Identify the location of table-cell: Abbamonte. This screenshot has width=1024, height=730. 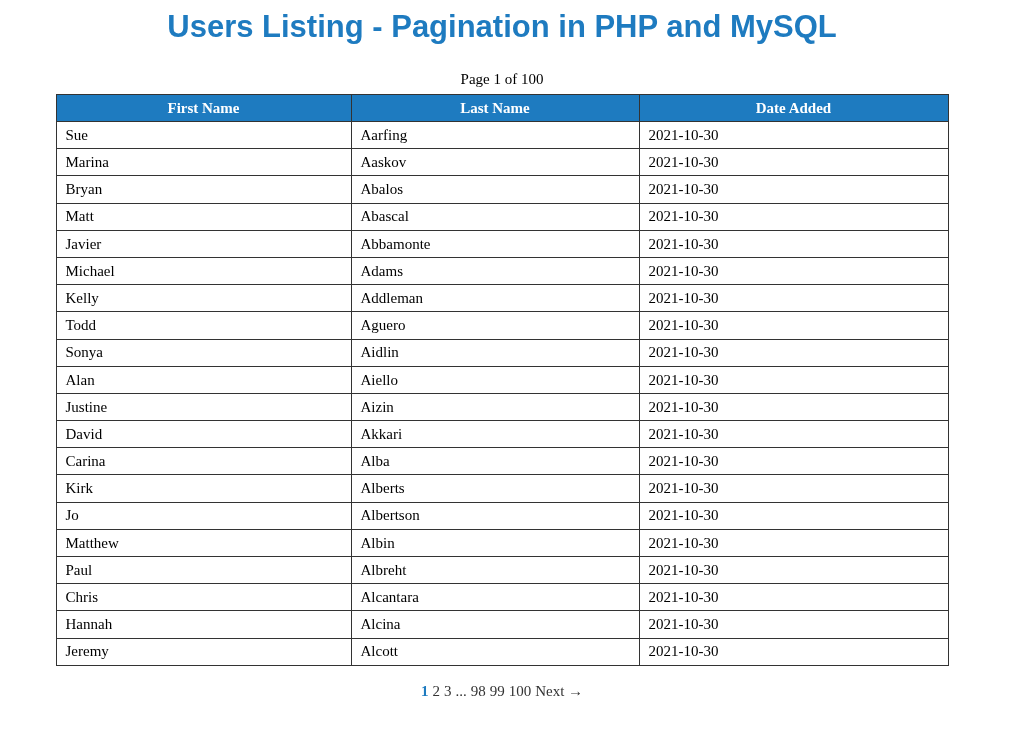
(495, 244).